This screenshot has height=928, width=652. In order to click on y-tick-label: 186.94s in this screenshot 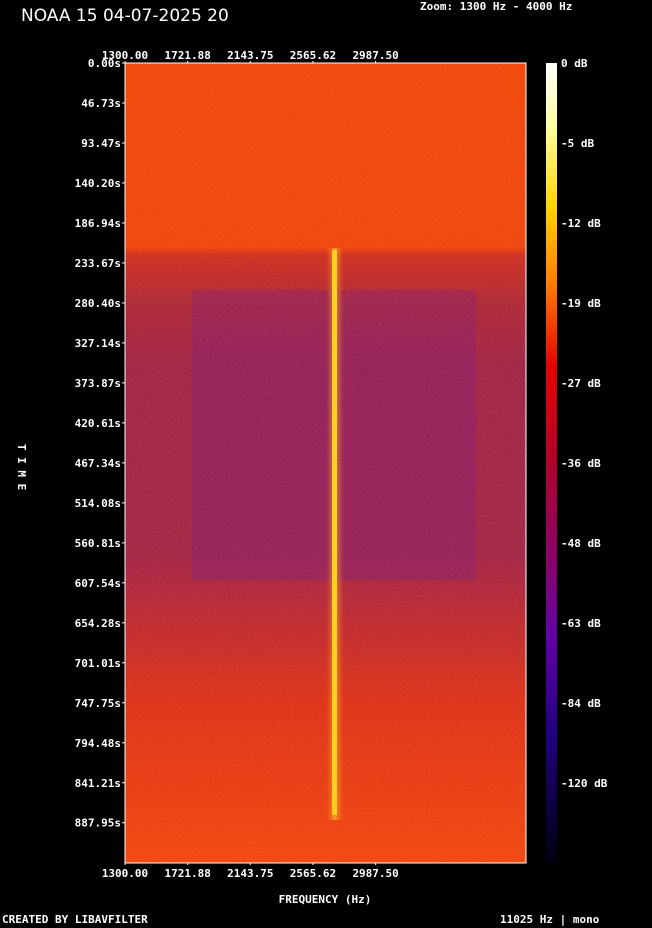, I will do `click(98, 223)`.